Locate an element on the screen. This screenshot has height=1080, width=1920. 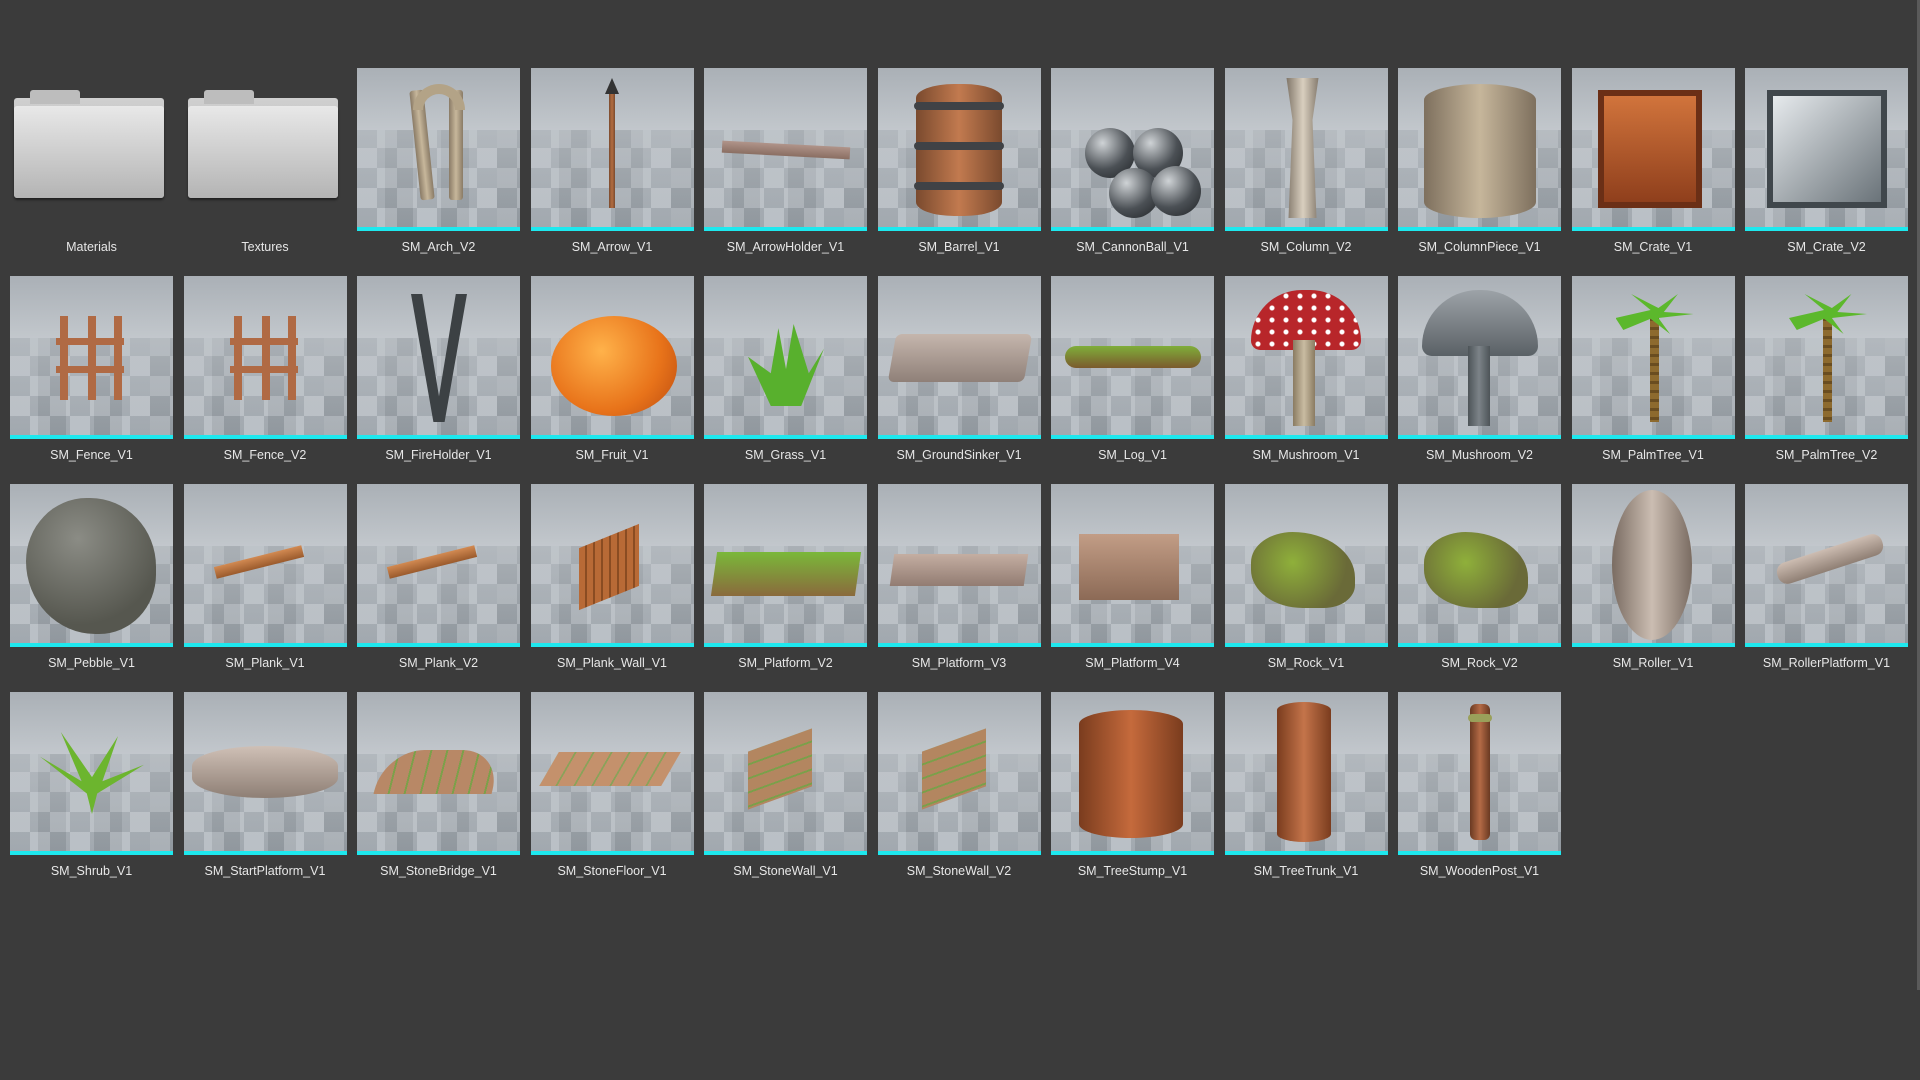
asset-tile: SM_PalmTree_V2 is located at coordinates (1826, 380).